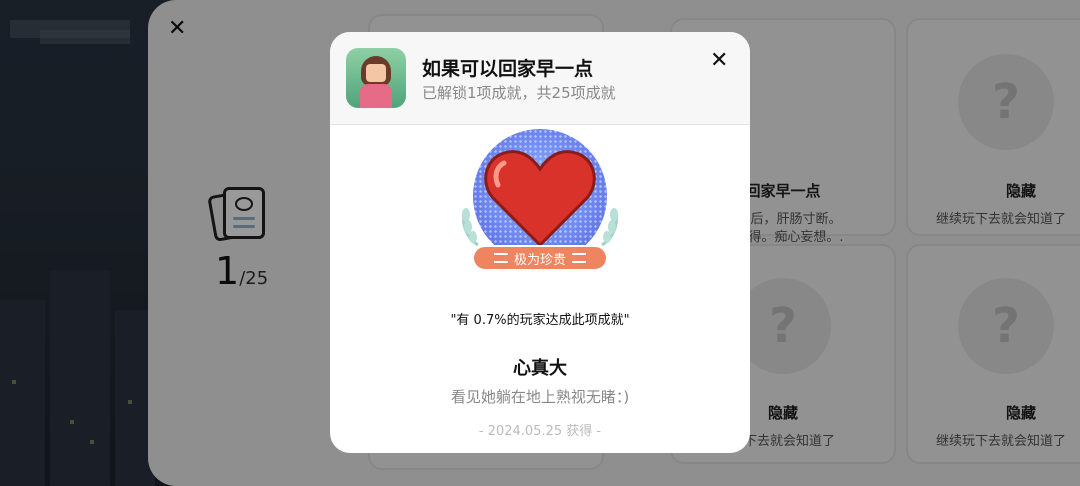  What do you see at coordinates (540, 199) in the screenshot?
I see `heart-icon` at bounding box center [540, 199].